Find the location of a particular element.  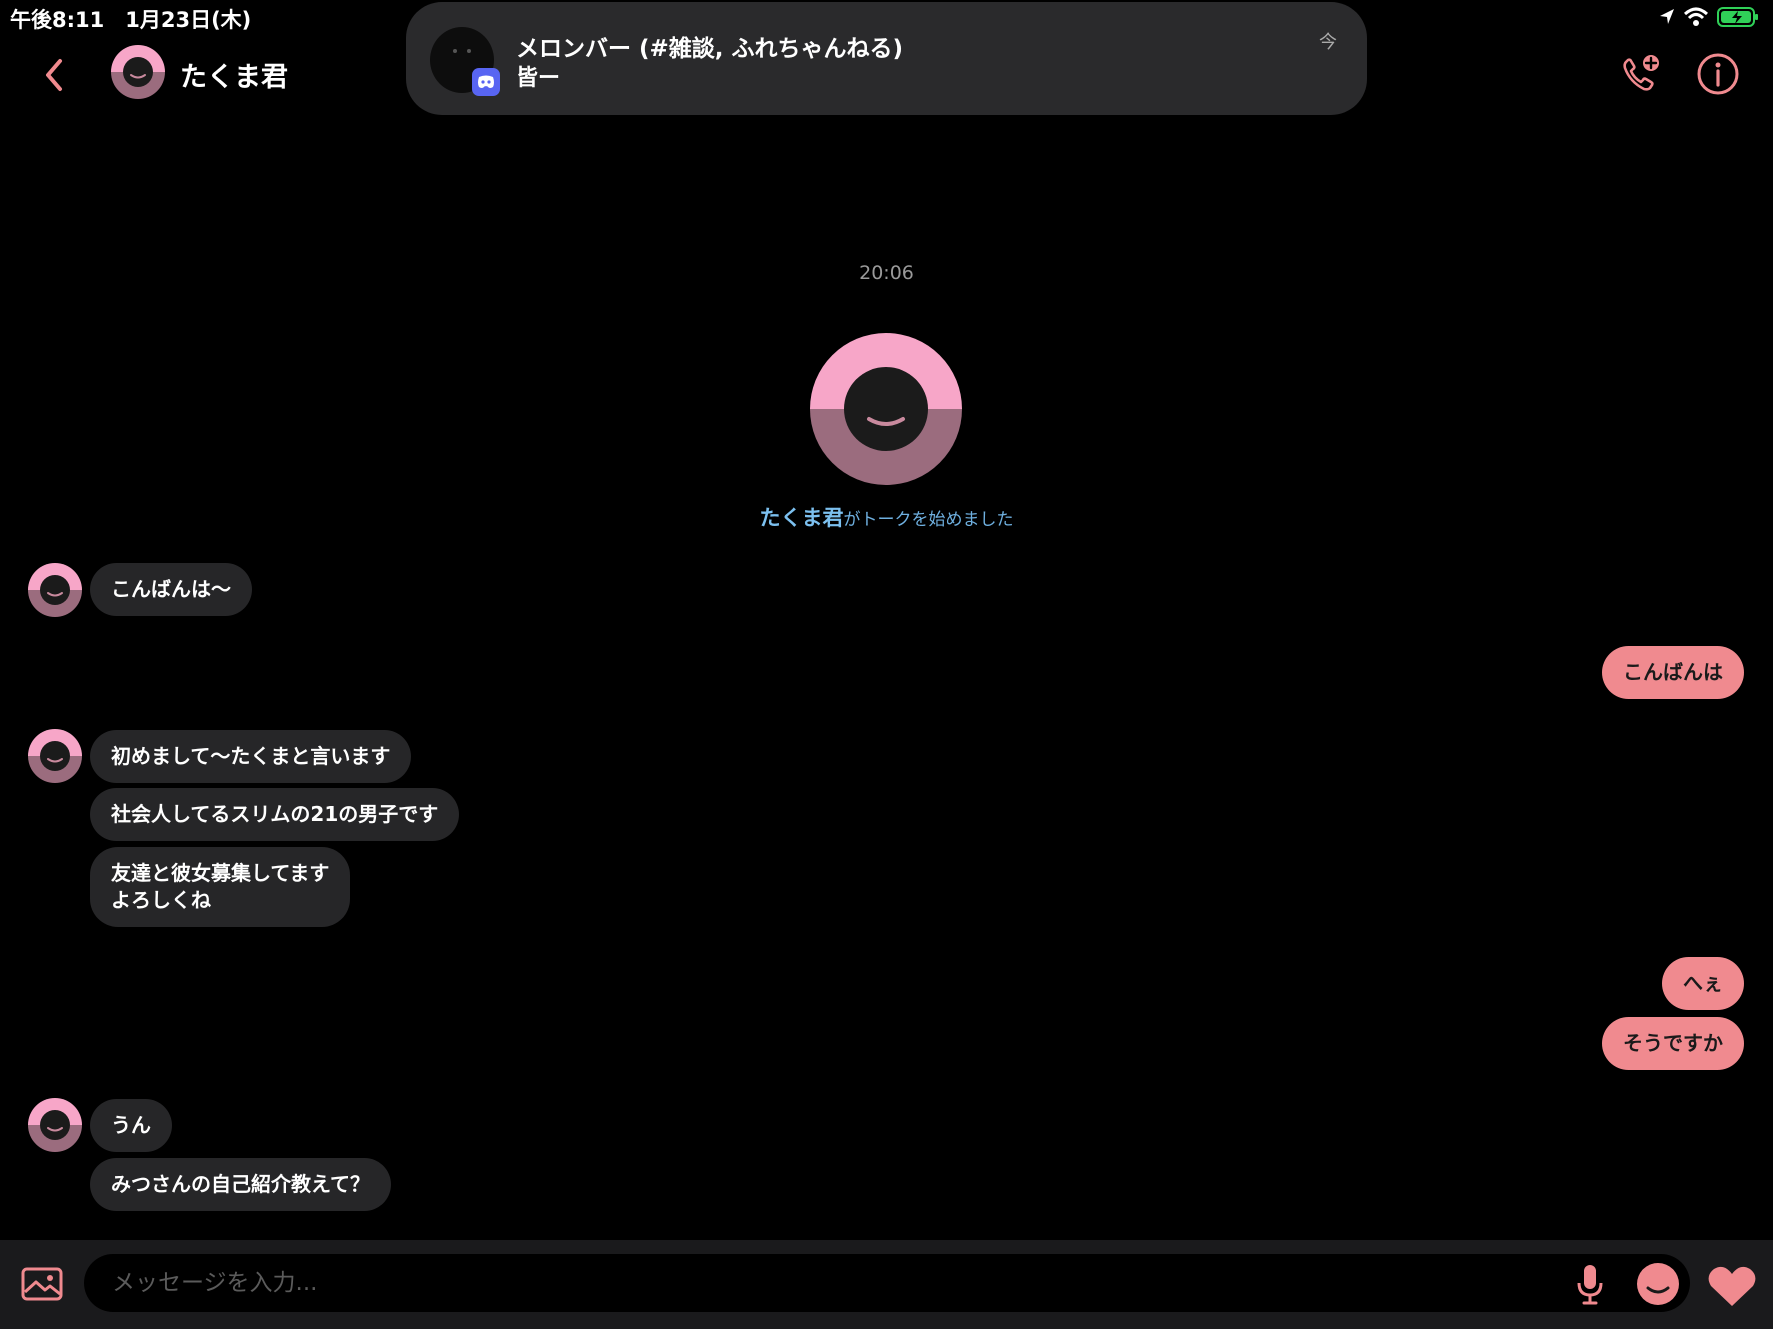

chat-started-notice: たくま君がトークを始めました is located at coordinates (886, 517).